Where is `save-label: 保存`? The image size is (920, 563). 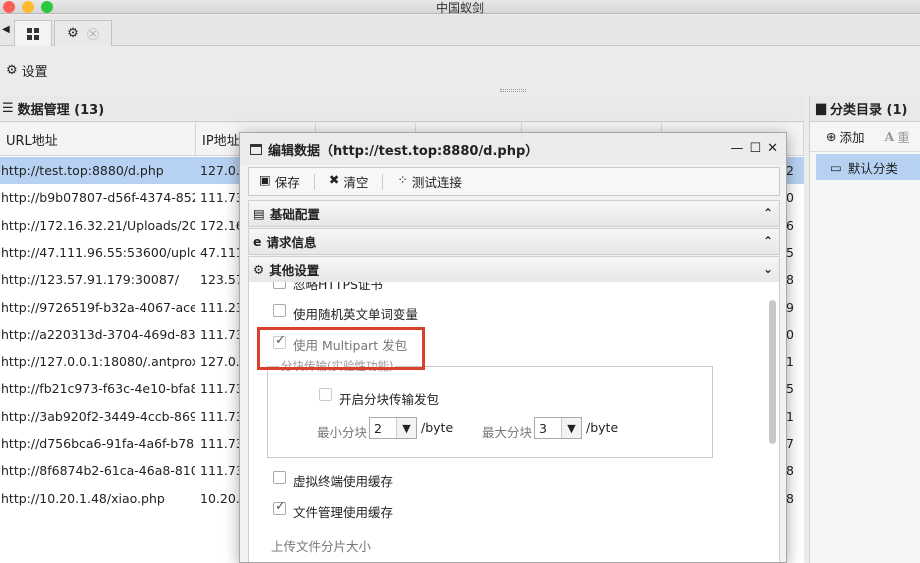
save-label: 保存 is located at coordinates (287, 182).